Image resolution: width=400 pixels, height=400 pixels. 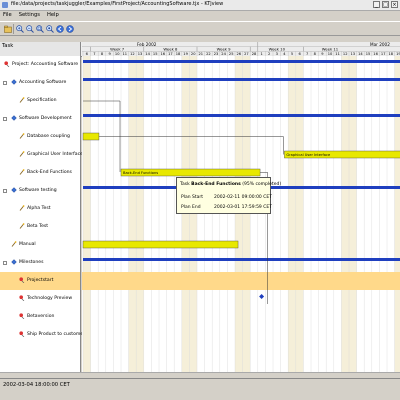 I want to click on task-row: Specification, so click(x=40, y=101).